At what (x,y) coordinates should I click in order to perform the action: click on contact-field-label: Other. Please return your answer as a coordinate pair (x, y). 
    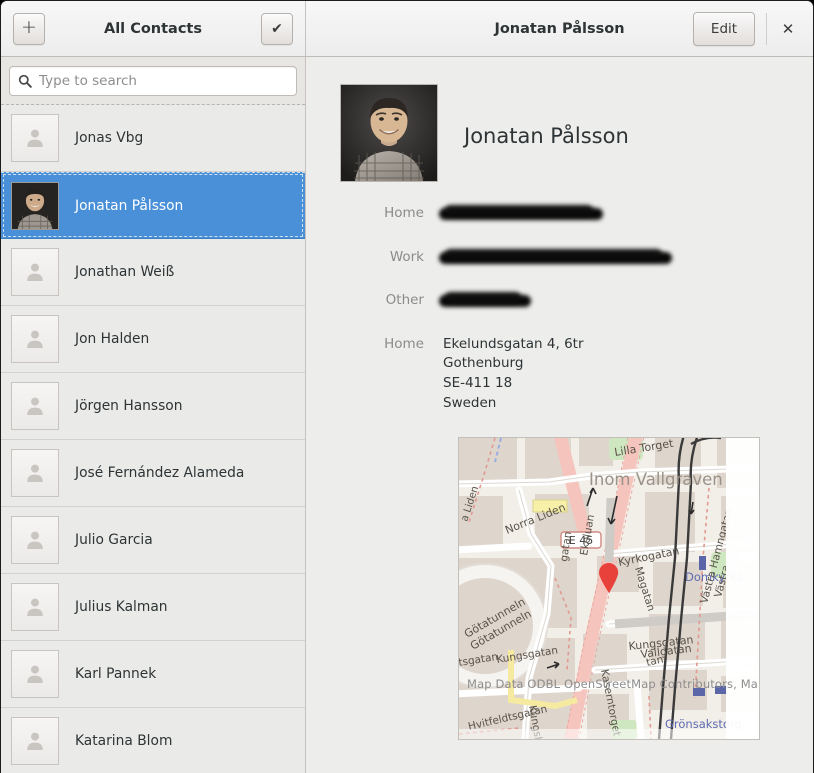
    Looking at the image, I should click on (404, 300).